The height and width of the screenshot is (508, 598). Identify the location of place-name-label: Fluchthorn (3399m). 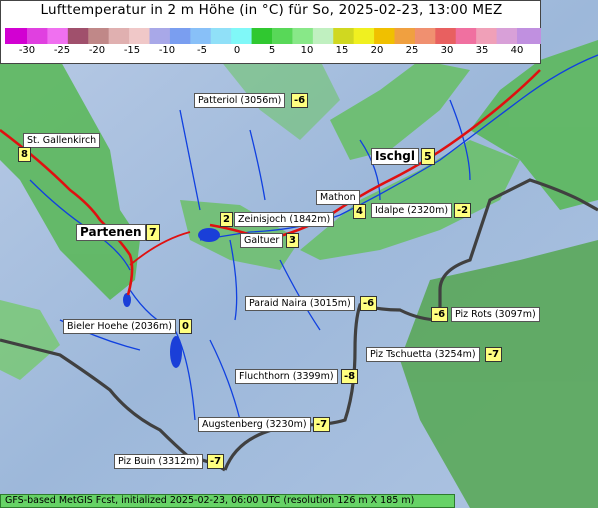
(286, 376).